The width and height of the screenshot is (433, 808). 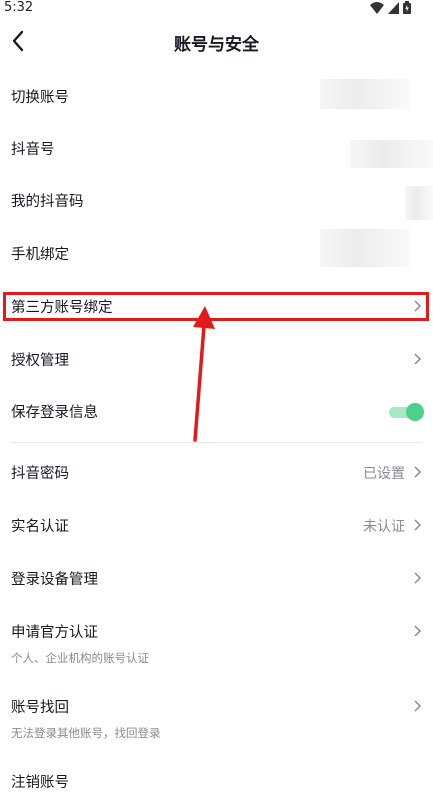 What do you see at coordinates (40, 361) in the screenshot?
I see `authorization-label: 授权管理` at bounding box center [40, 361].